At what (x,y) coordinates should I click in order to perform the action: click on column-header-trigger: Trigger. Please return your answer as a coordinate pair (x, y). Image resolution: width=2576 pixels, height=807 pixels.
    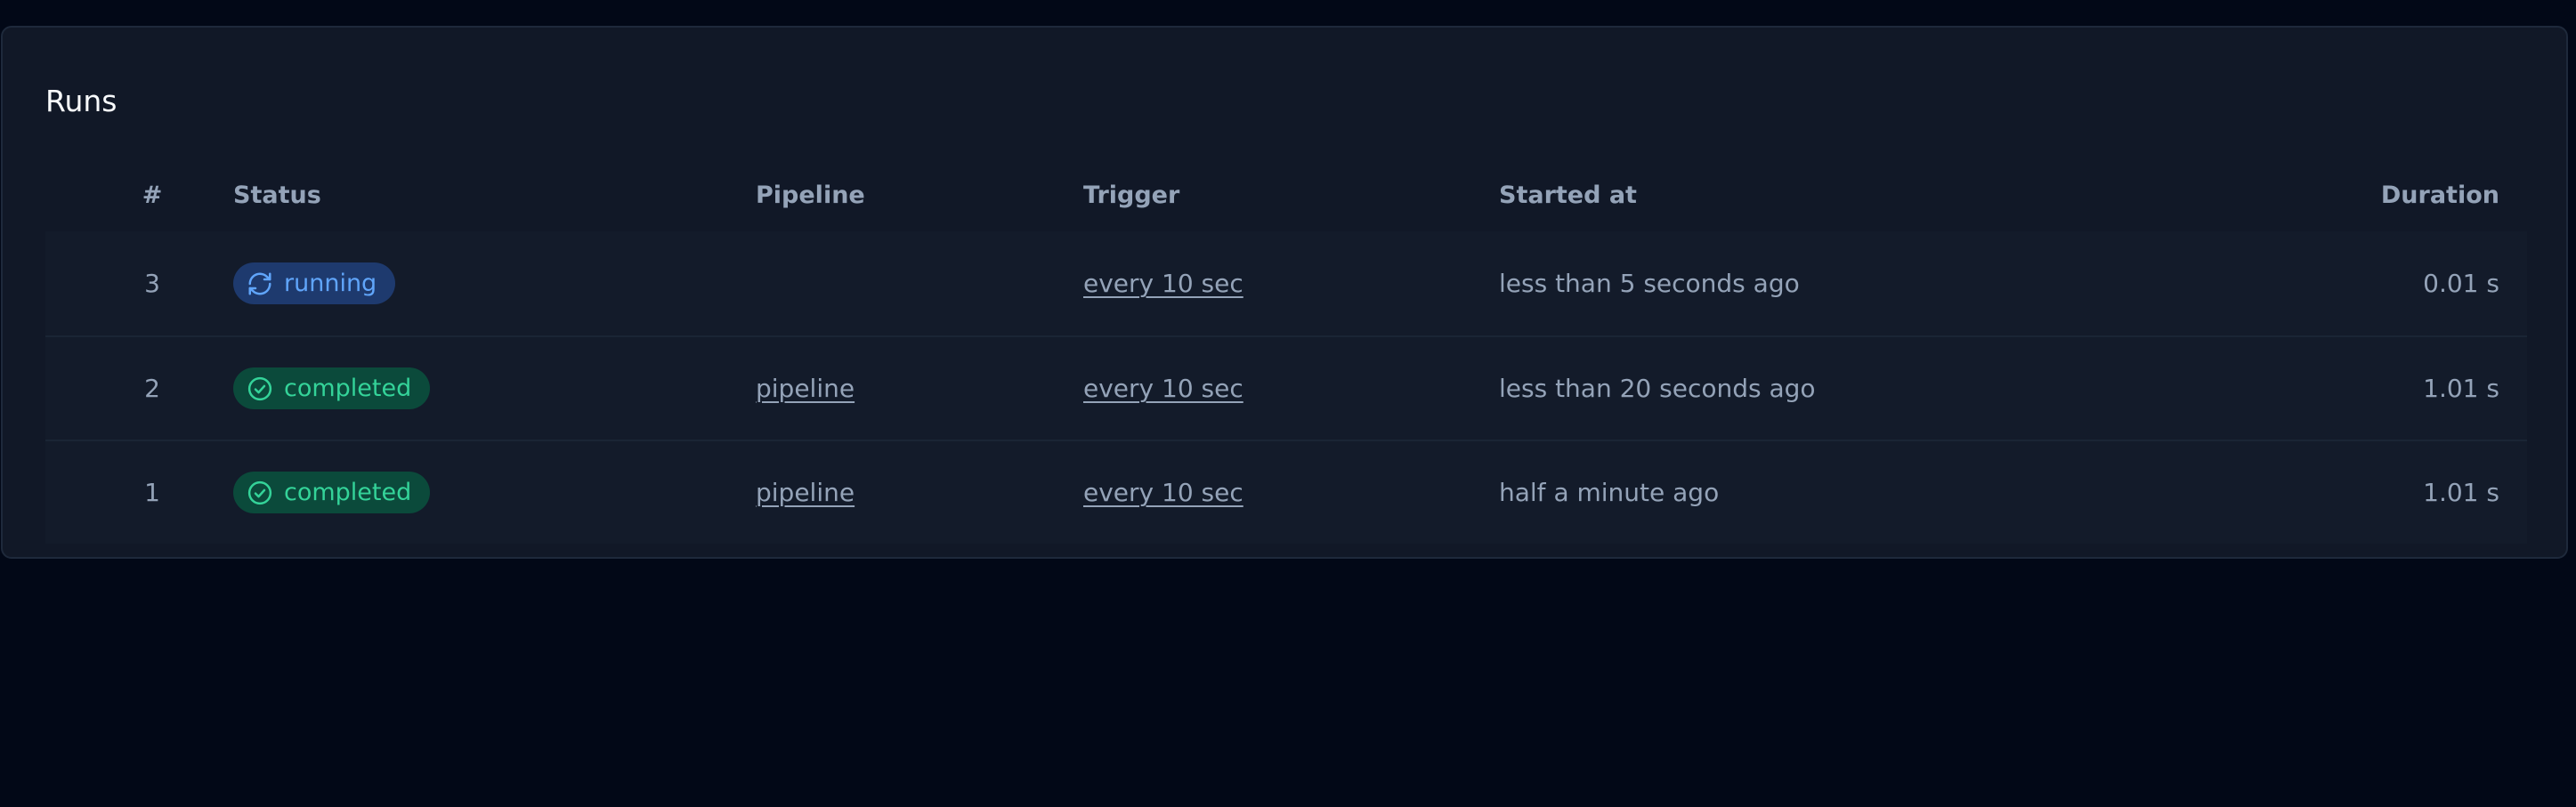
    Looking at the image, I should click on (1132, 195).